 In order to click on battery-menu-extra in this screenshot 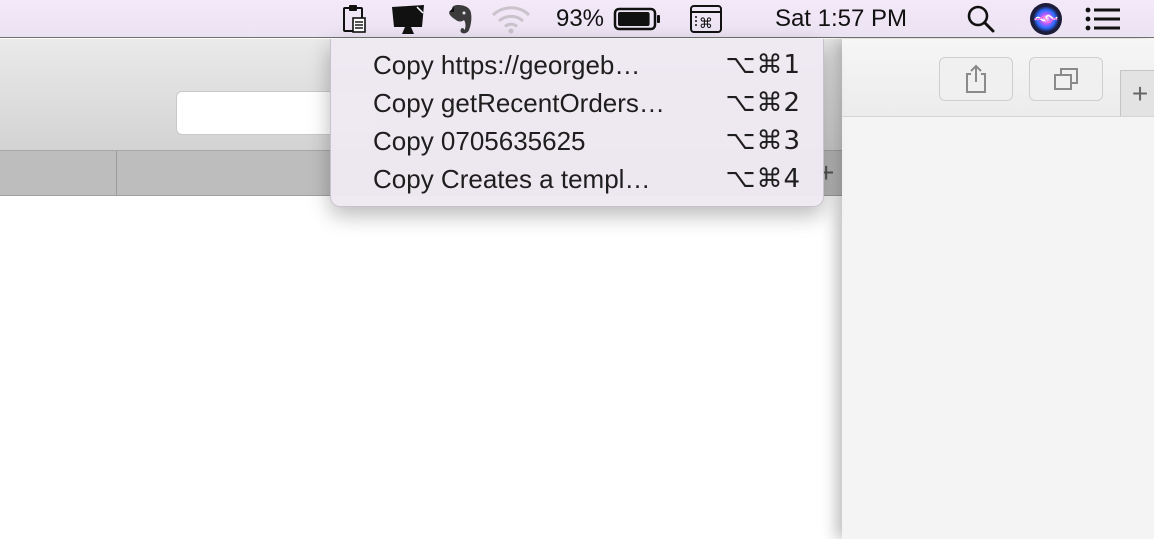, I will do `click(637, 19)`.